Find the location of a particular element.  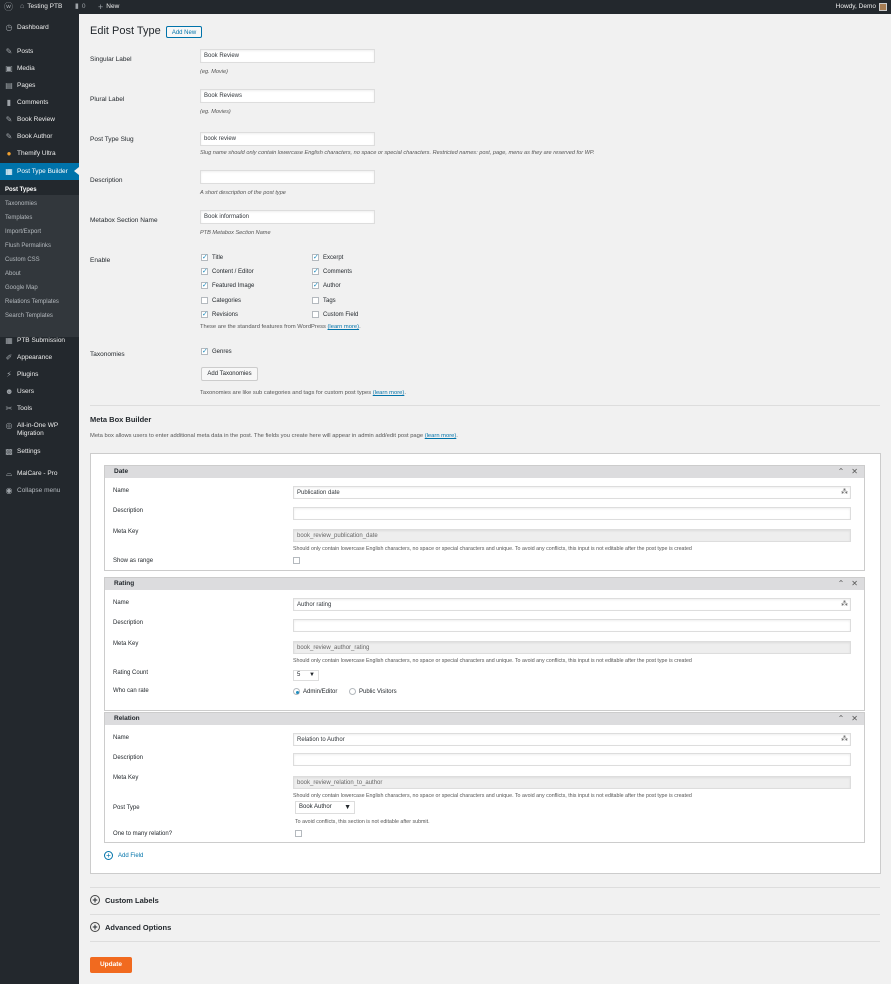

field-box-header: Rating ⌃ ✕ is located at coordinates (484, 584).